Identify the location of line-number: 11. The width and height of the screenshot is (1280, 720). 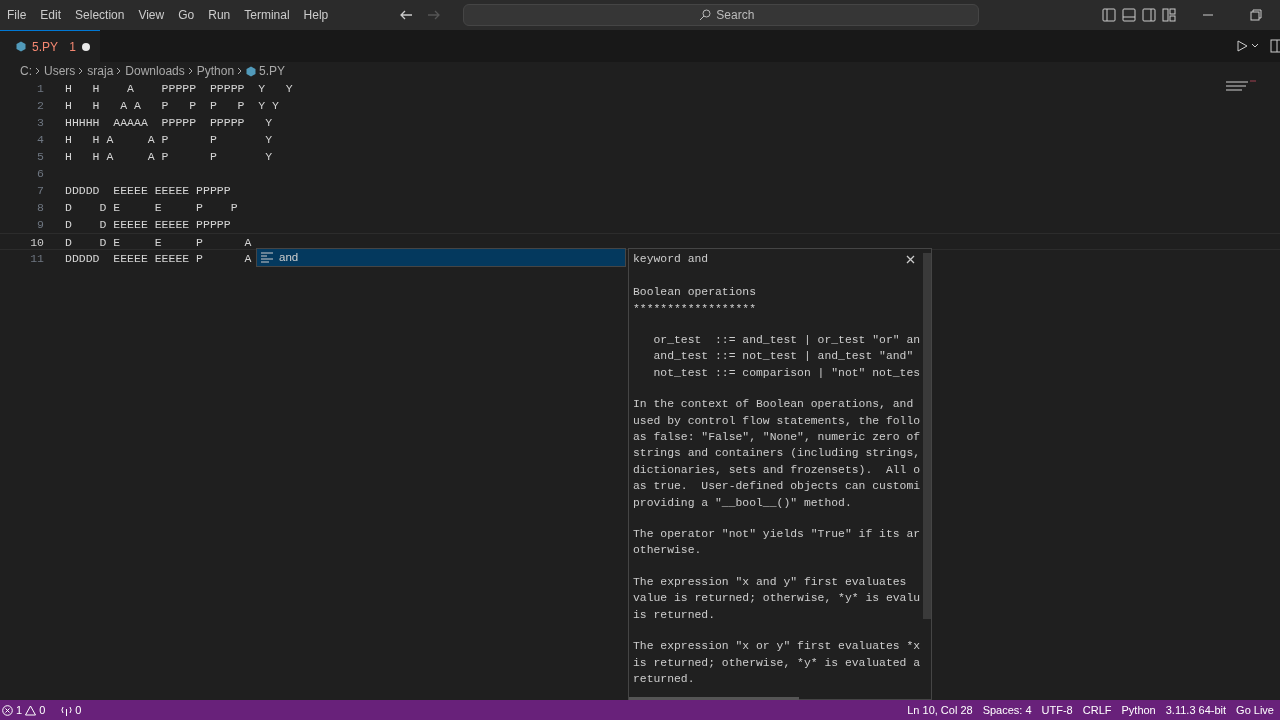
(36, 259).